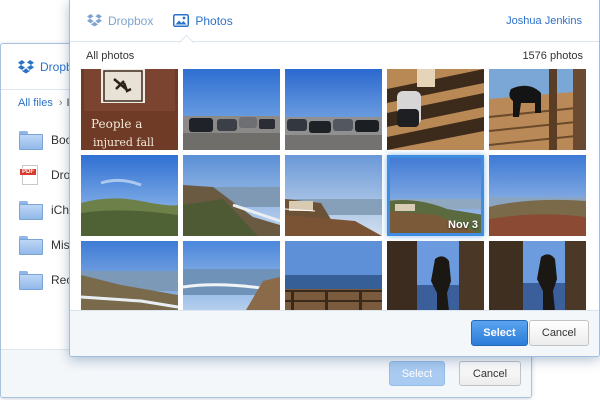 This screenshot has width=600, height=400. What do you see at coordinates (417, 373) in the screenshot?
I see `back-select-button: Select` at bounding box center [417, 373].